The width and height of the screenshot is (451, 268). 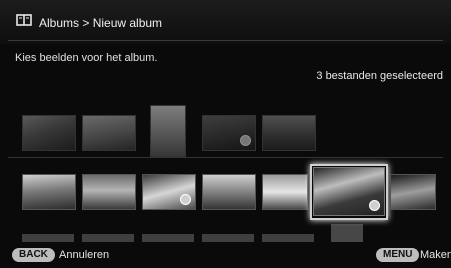 What do you see at coordinates (33, 255) in the screenshot?
I see `back-button: BACK` at bounding box center [33, 255].